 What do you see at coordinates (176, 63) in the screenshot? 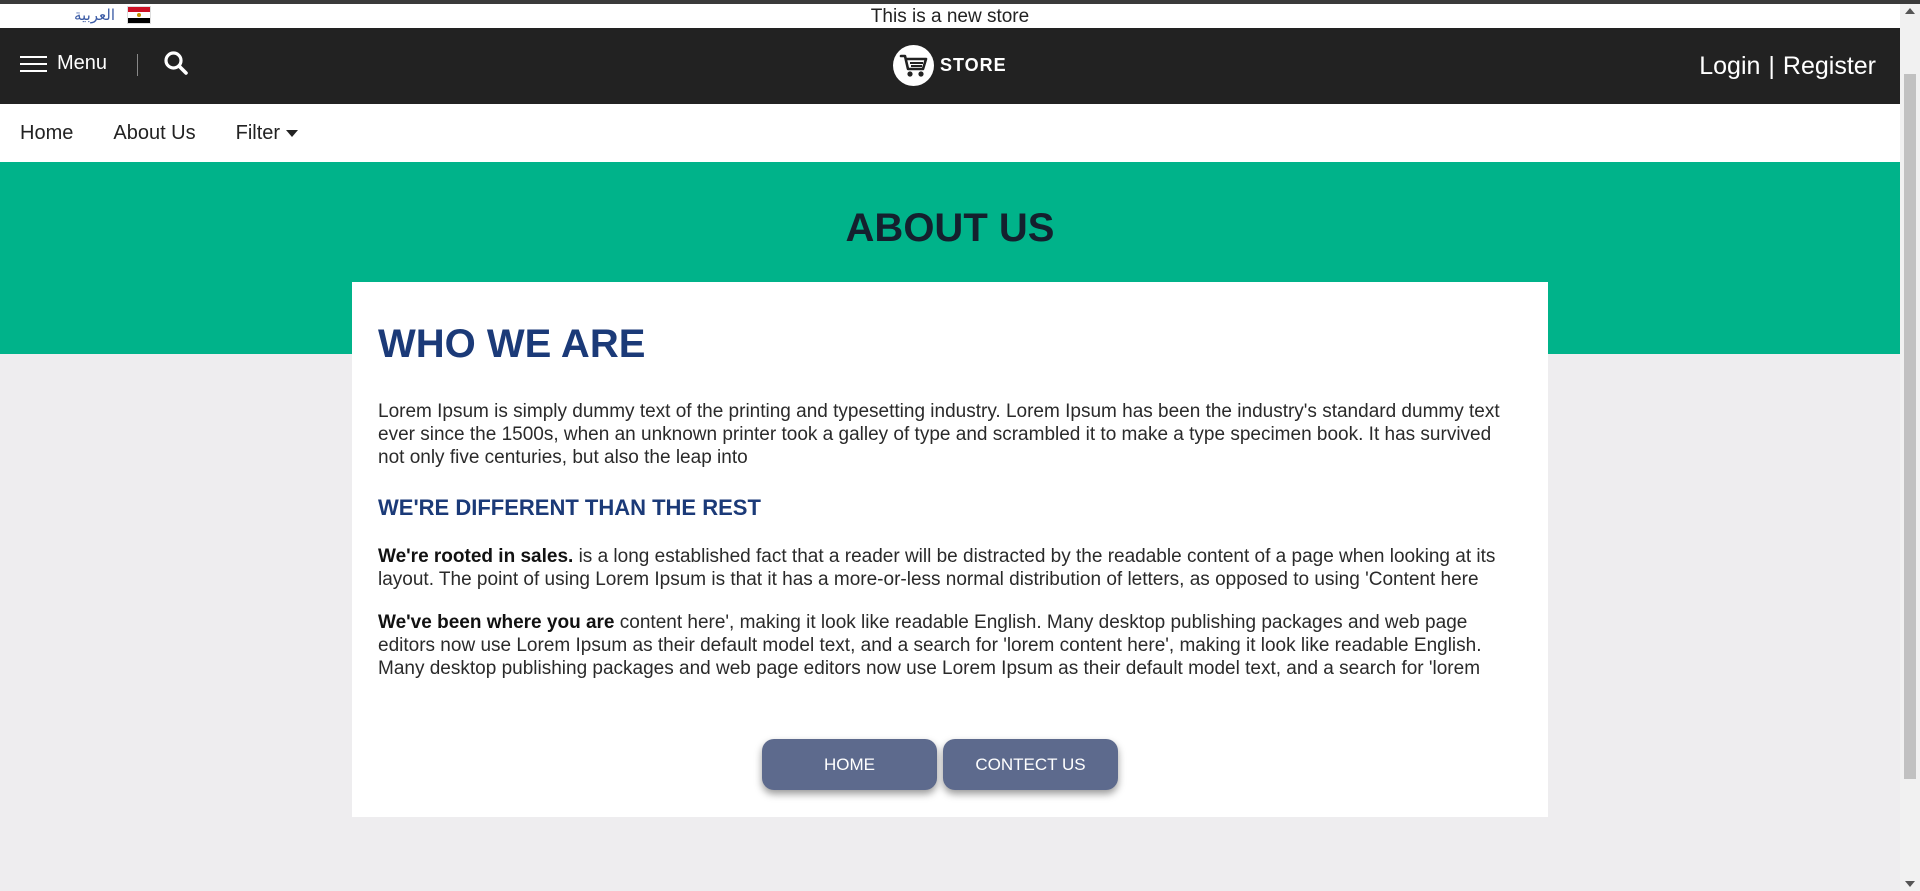
I see `search-icon` at bounding box center [176, 63].